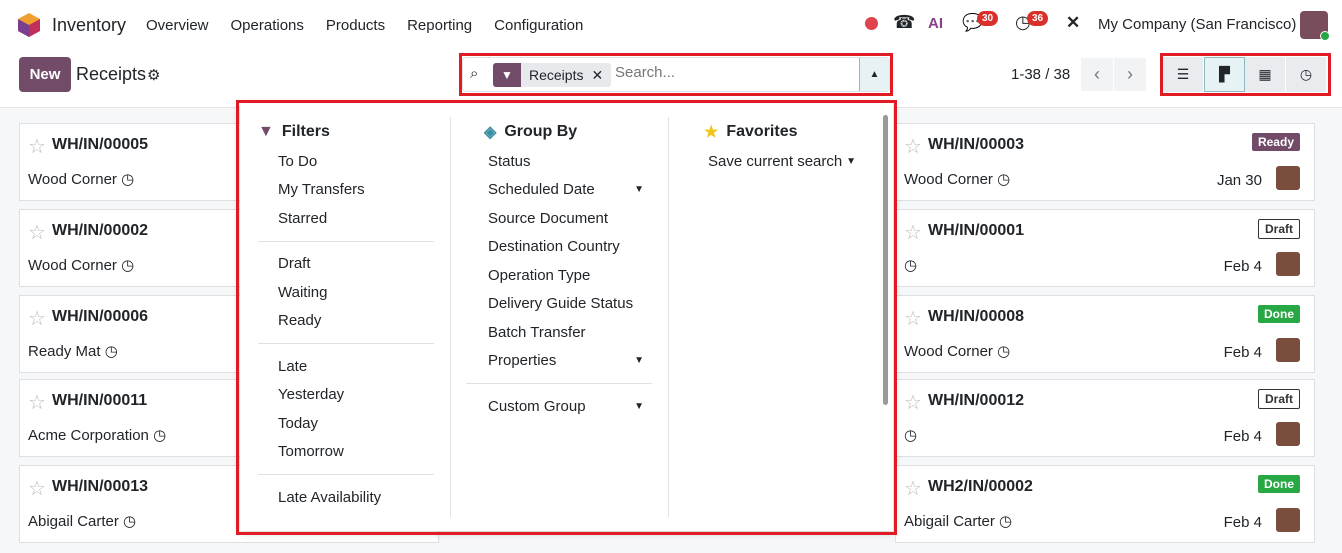  Describe the element at coordinates (345, 218) in the screenshot. I see `filter-option: Starred` at that location.